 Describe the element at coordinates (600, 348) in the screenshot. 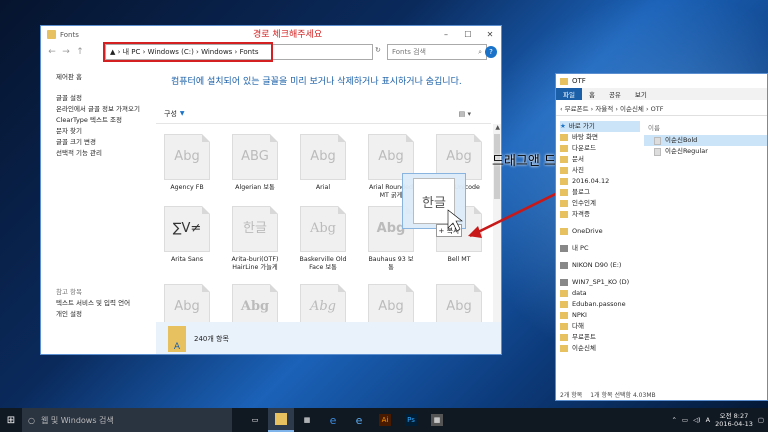

I see `nav-item: 이순신체` at that location.